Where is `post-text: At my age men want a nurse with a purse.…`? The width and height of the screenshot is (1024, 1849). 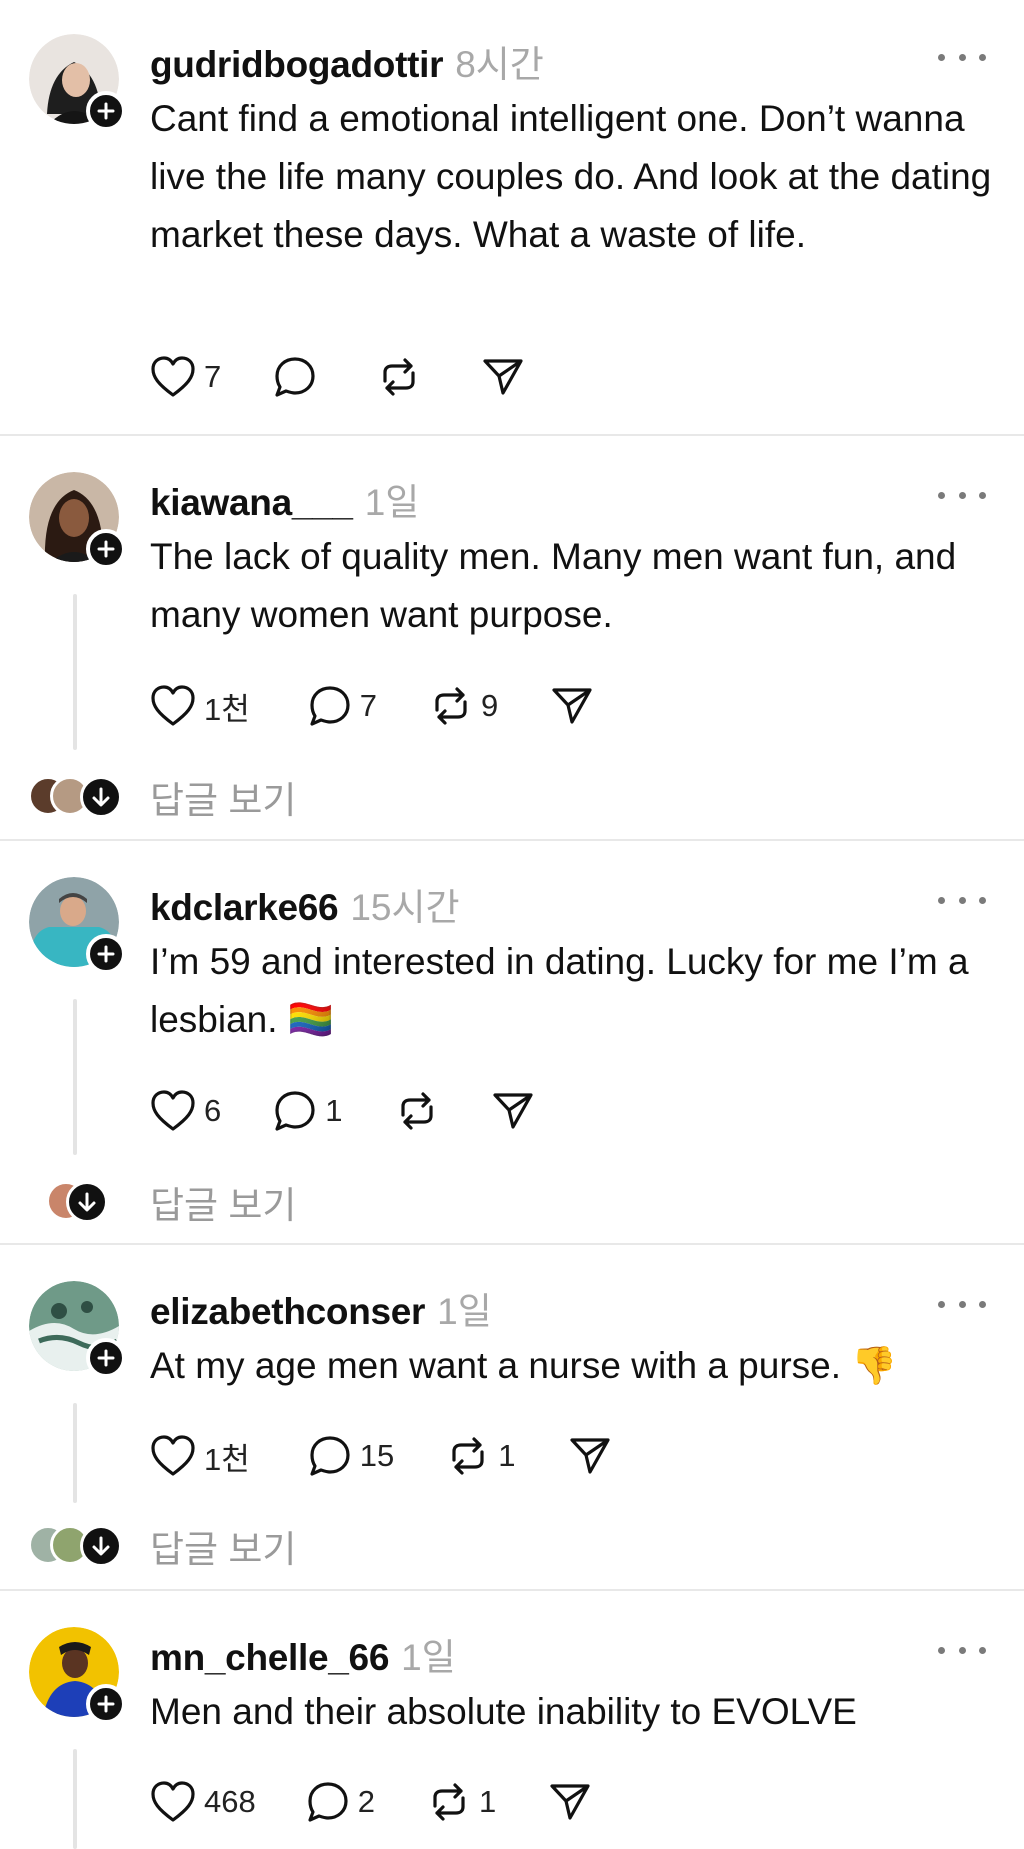 post-text: At my age men want a nurse with a purse.… is located at coordinates (524, 1365).